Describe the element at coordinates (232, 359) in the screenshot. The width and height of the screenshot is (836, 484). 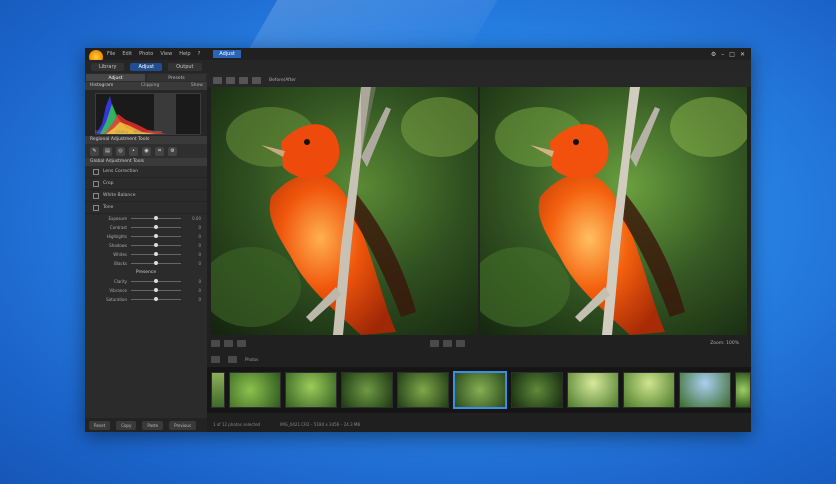
I see `film-sort-icon` at that location.